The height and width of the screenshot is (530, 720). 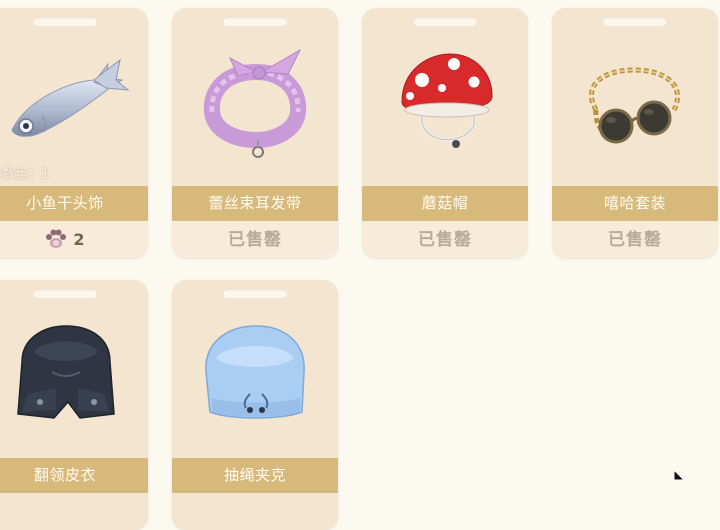 What do you see at coordinates (255, 103) in the screenshot?
I see `lace-headband-icon` at bounding box center [255, 103].